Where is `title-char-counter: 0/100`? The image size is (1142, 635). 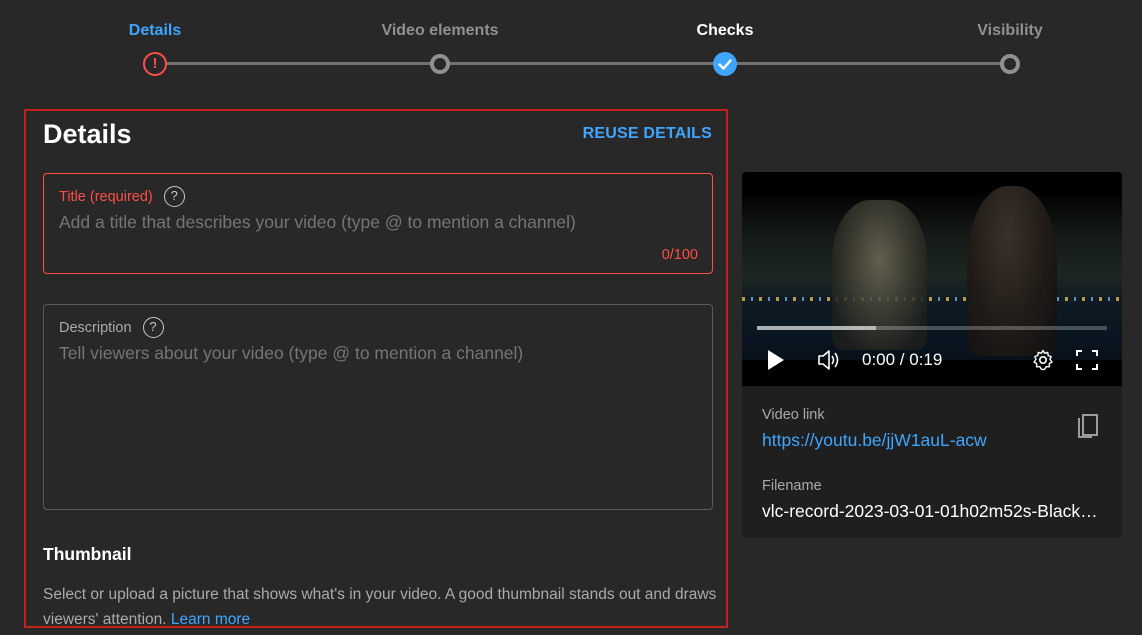
title-char-counter: 0/100 is located at coordinates (679, 255).